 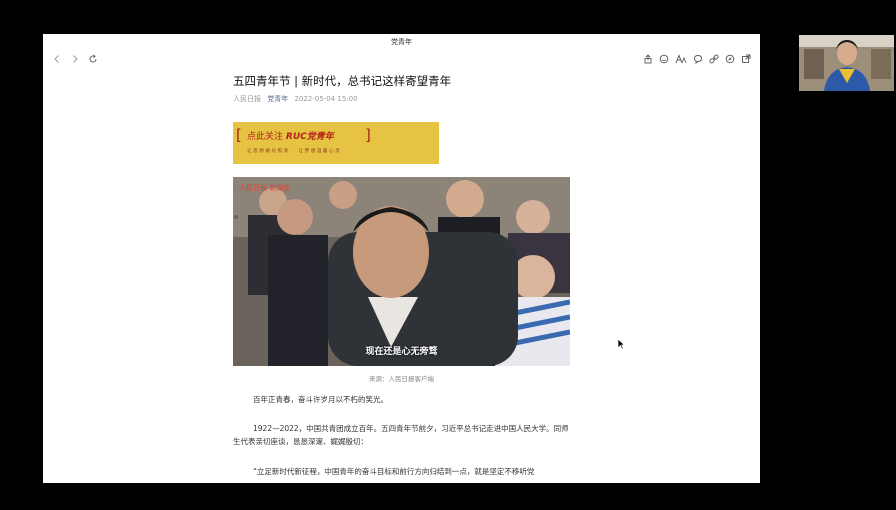 I want to click on refresh-icon, so click(x=93, y=59).